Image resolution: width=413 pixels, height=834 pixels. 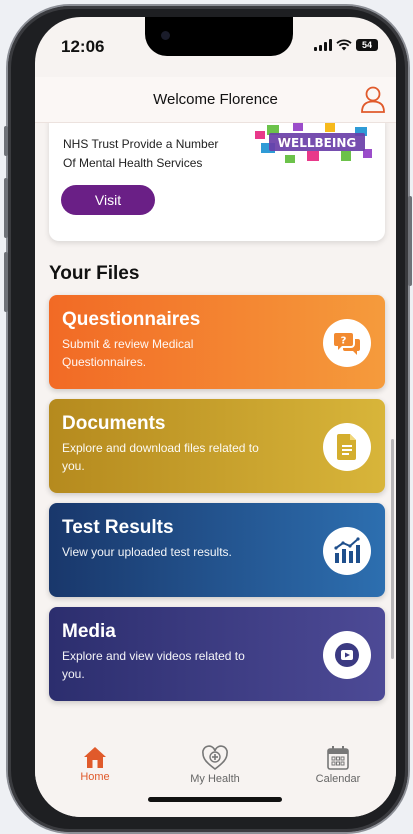 What do you see at coordinates (6, 208) in the screenshot?
I see `volume-up-button` at bounding box center [6, 208].